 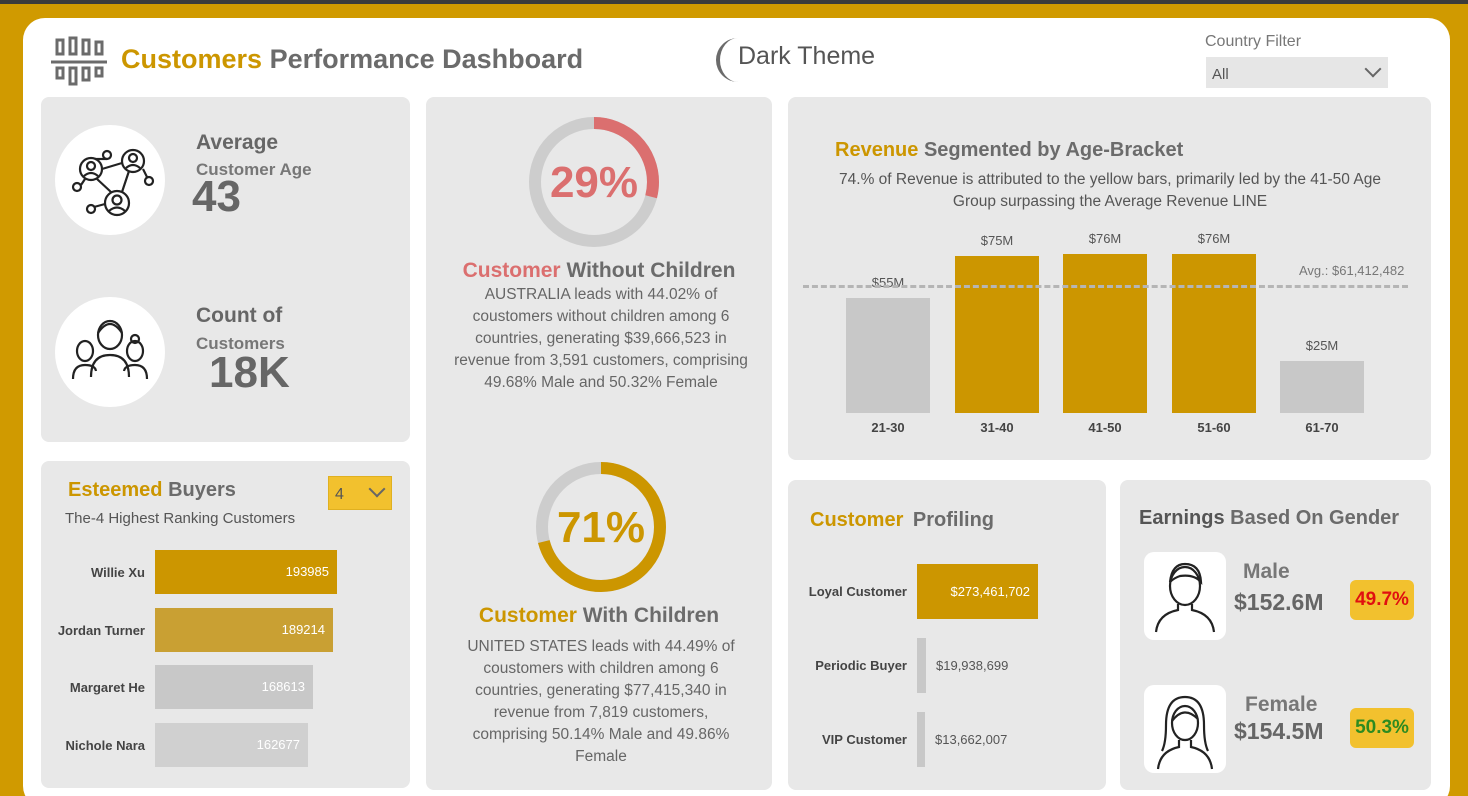 I want to click on count-label: Count of, so click(x=239, y=315).